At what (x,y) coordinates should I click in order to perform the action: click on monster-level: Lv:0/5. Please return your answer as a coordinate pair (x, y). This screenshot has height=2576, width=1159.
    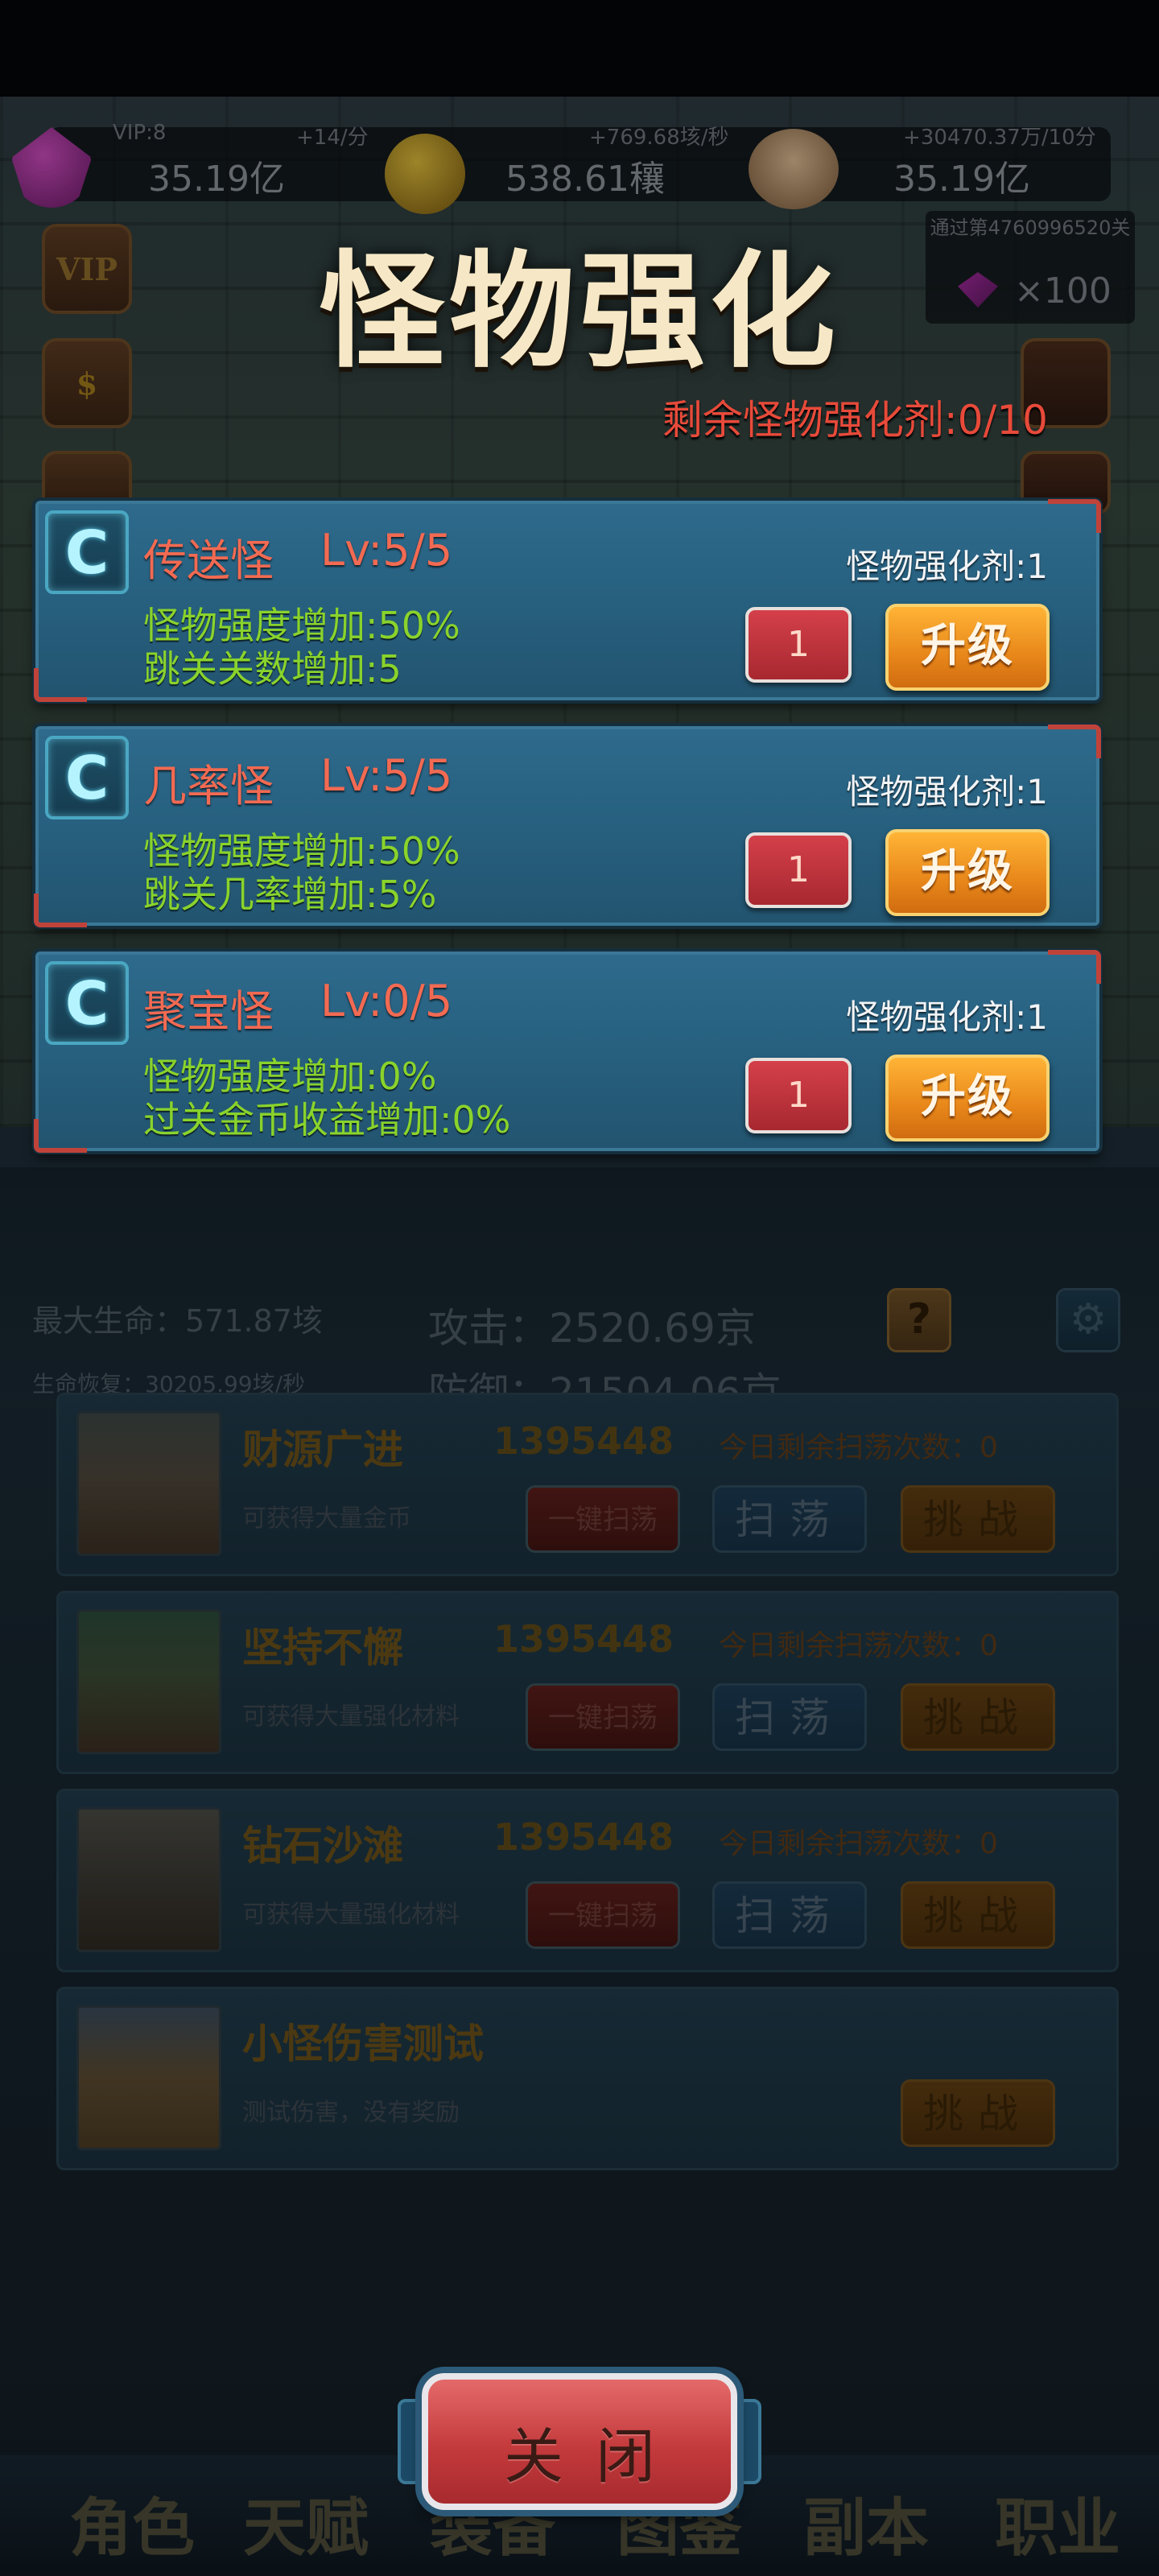
    Looking at the image, I should click on (386, 1001).